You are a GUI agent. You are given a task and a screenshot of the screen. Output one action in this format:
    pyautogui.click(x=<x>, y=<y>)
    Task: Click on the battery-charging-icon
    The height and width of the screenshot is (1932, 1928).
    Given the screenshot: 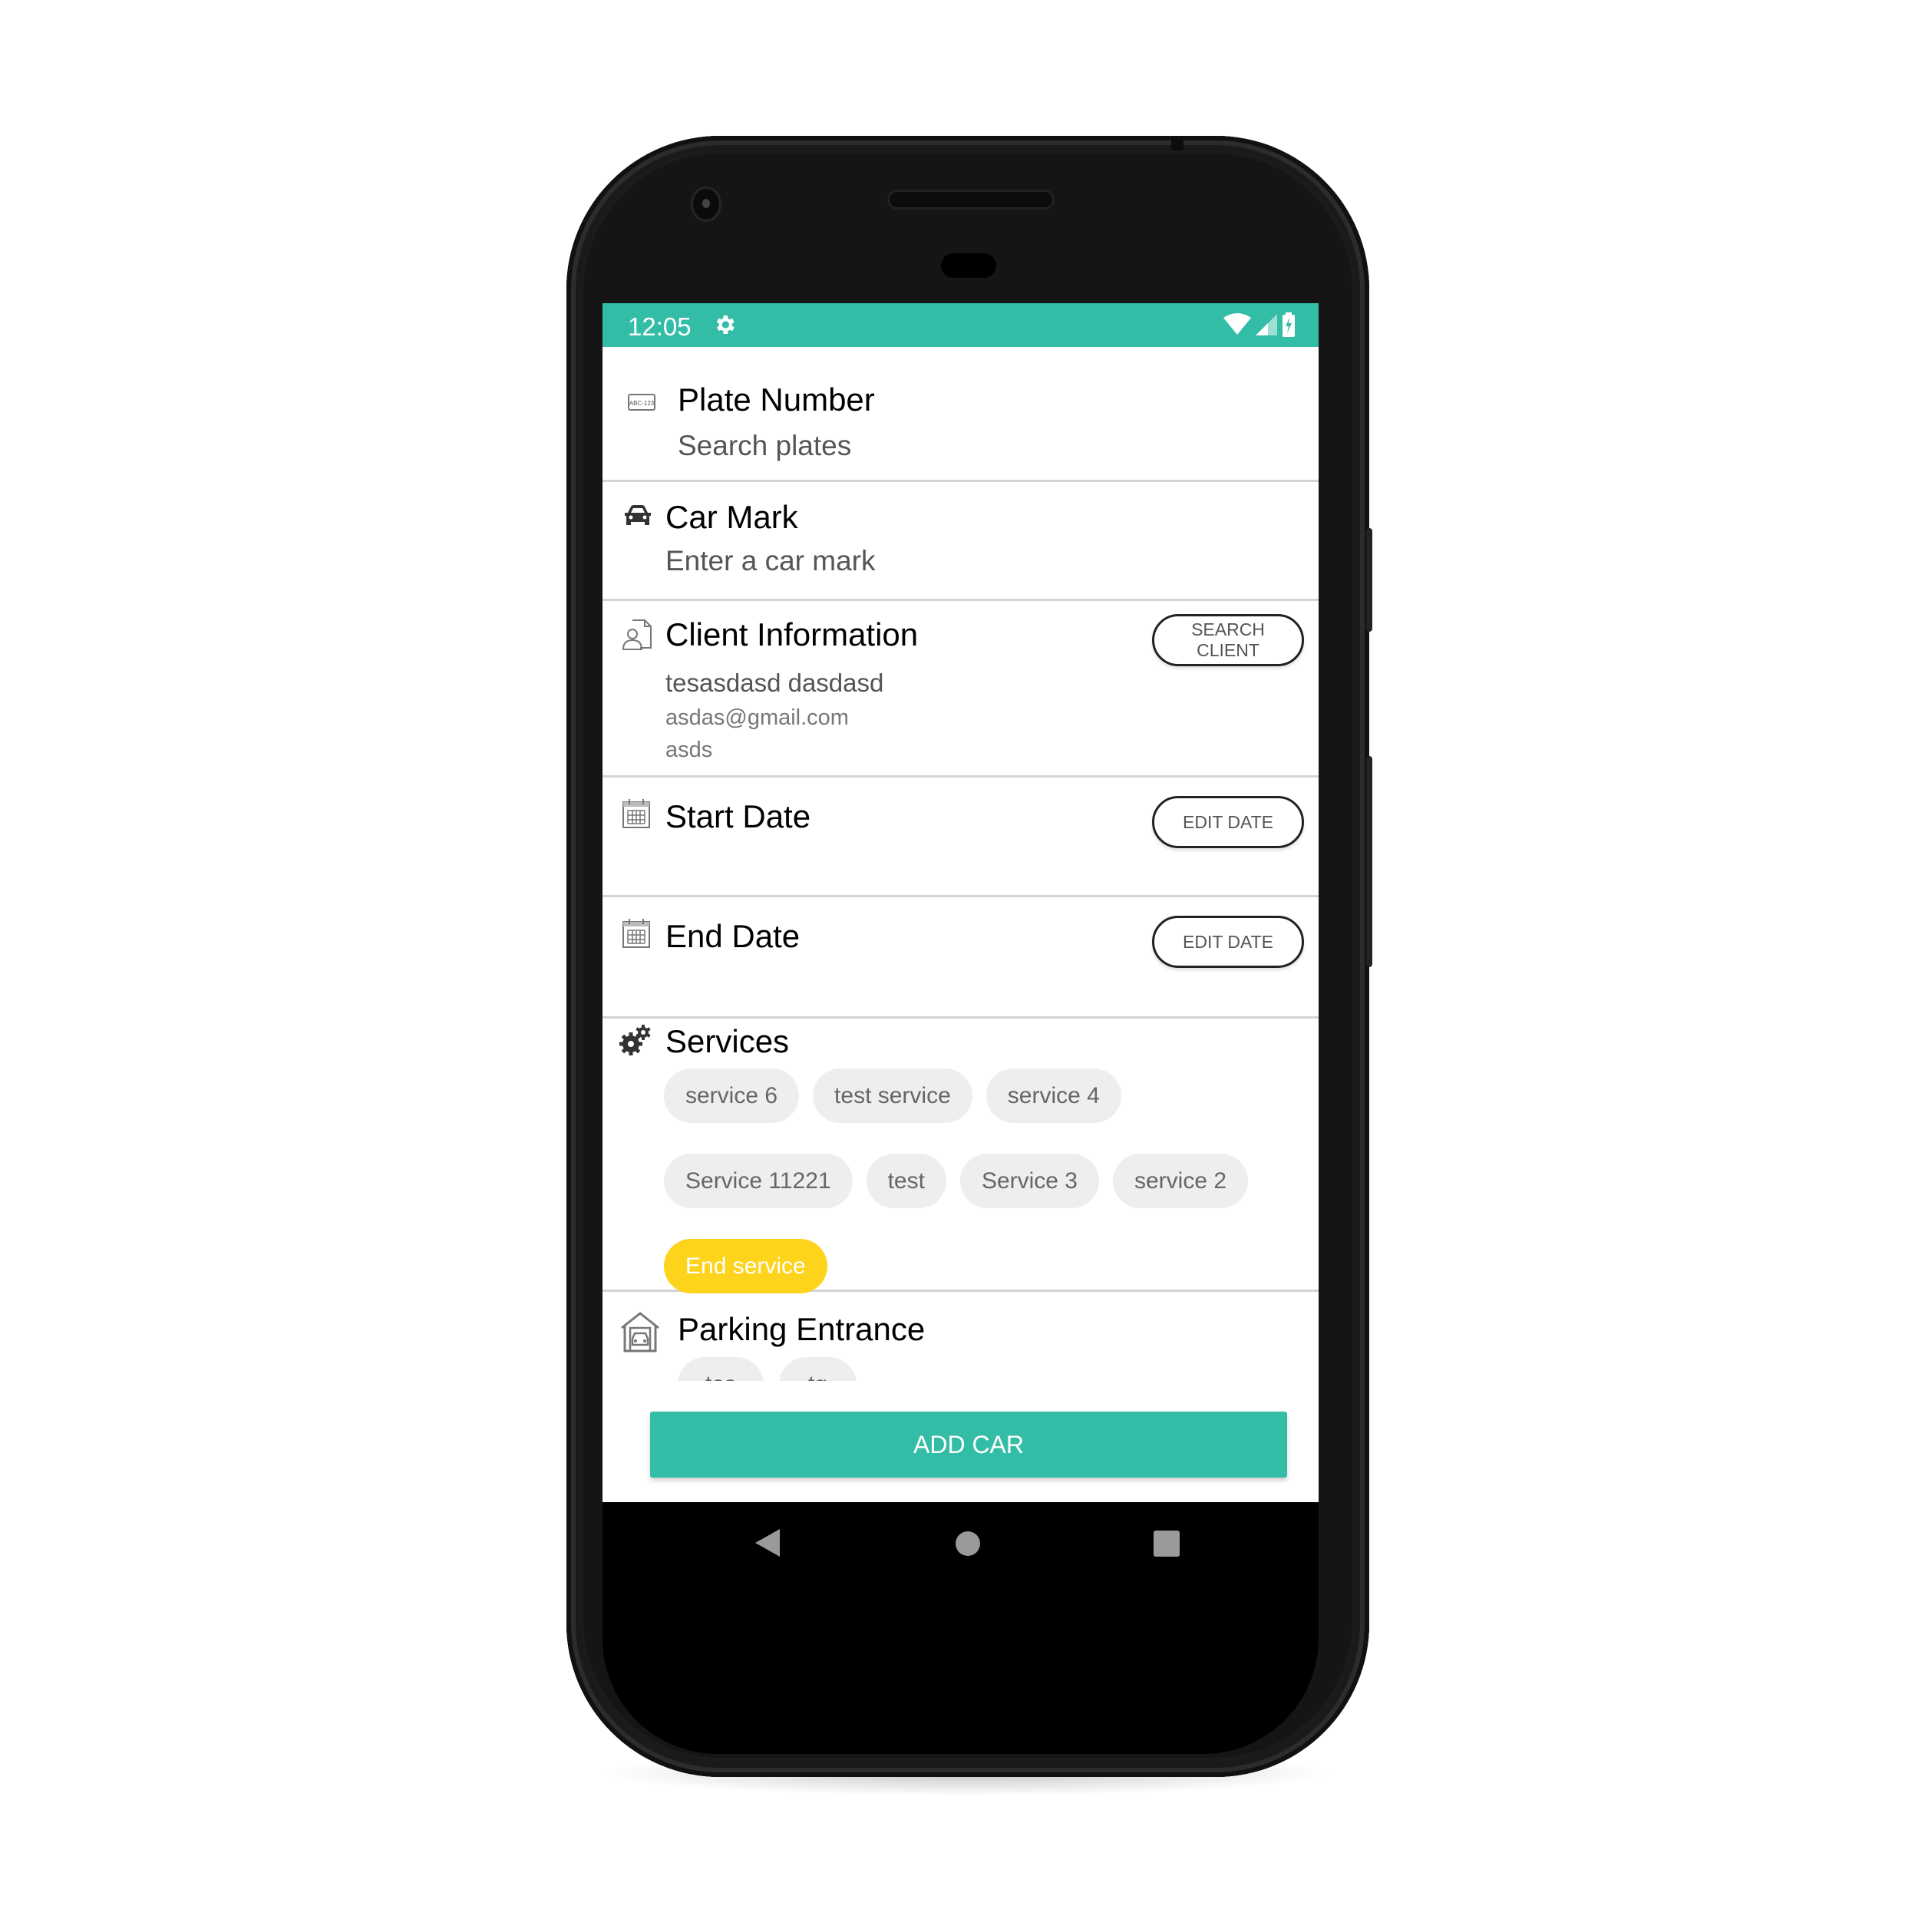 What is the action you would take?
    pyautogui.click(x=1289, y=324)
    